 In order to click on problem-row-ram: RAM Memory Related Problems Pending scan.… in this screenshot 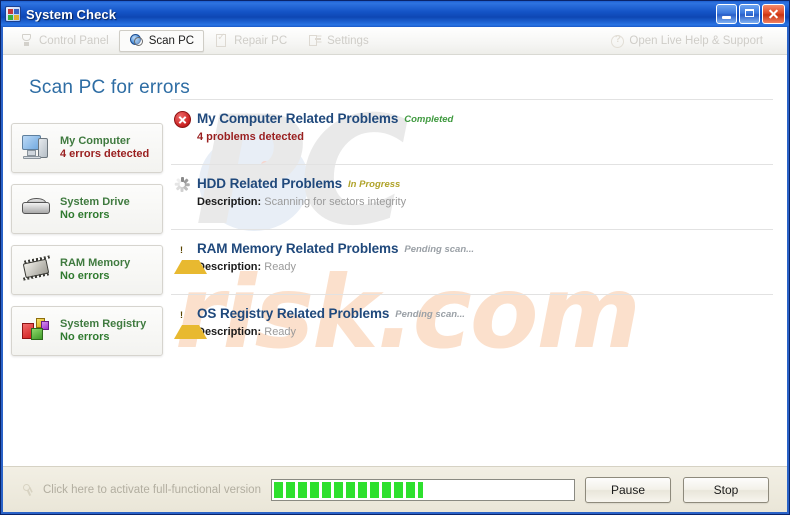, I will do `click(472, 261)`.